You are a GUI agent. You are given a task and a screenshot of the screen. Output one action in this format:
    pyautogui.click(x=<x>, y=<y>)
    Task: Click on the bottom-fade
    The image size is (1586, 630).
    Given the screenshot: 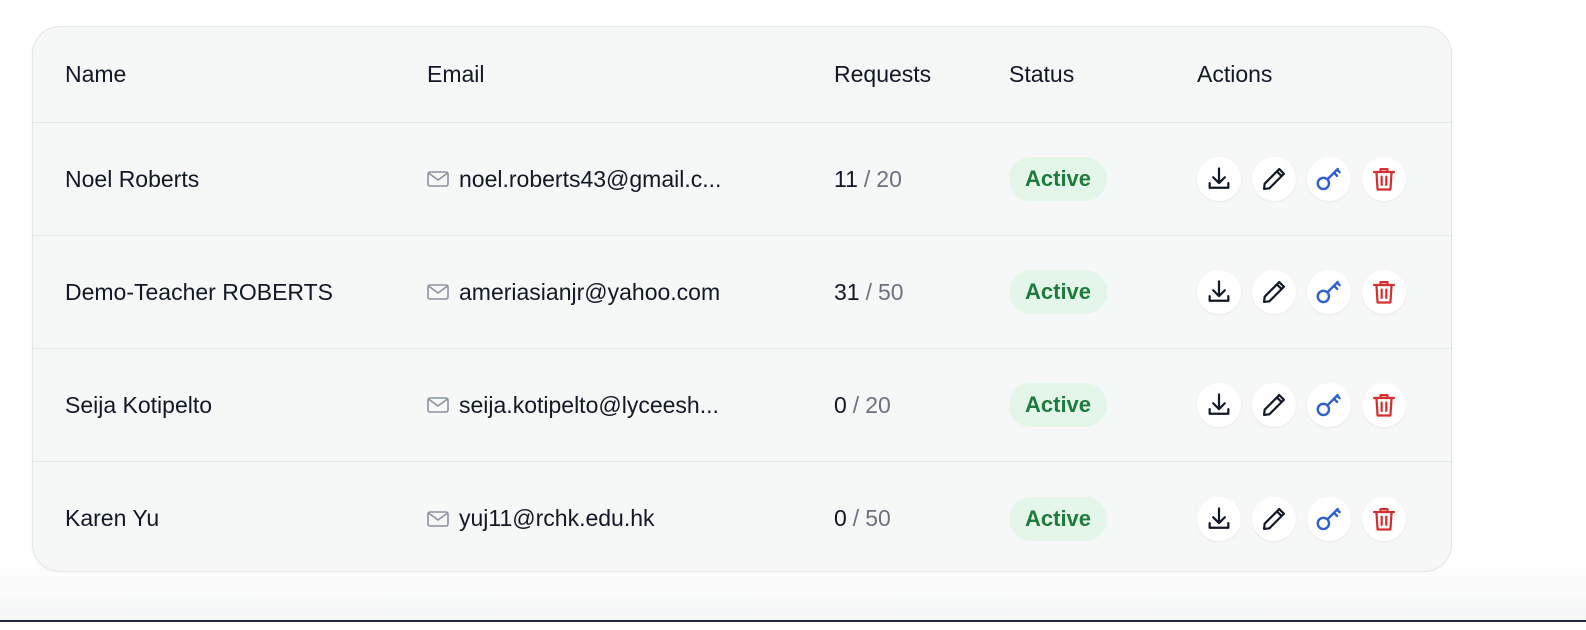 What is the action you would take?
    pyautogui.click(x=793, y=591)
    